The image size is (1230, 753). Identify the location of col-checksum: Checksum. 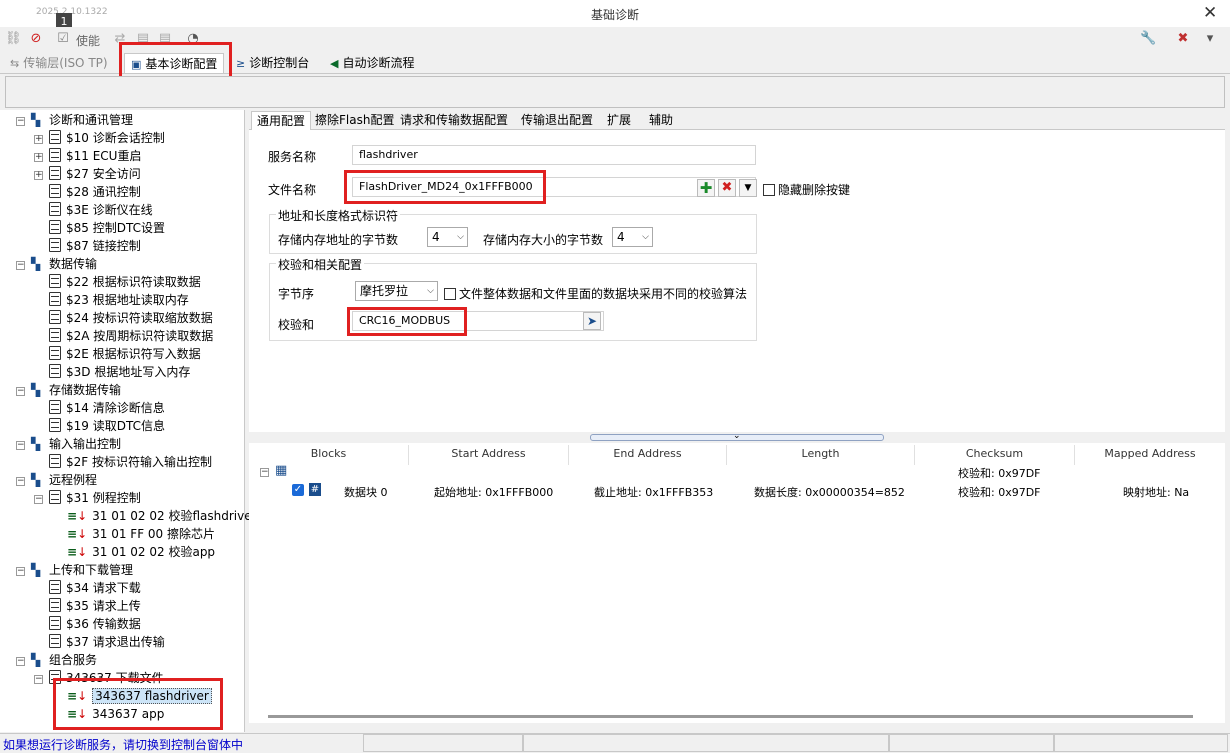
(995, 455).